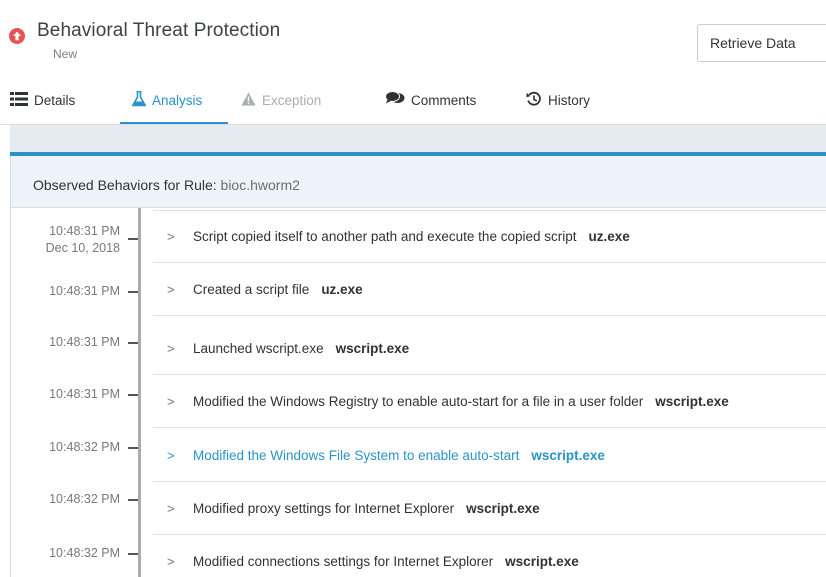 This screenshot has height=577, width=826. I want to click on retrieve-data-button: Retrieve Data, so click(761, 43).